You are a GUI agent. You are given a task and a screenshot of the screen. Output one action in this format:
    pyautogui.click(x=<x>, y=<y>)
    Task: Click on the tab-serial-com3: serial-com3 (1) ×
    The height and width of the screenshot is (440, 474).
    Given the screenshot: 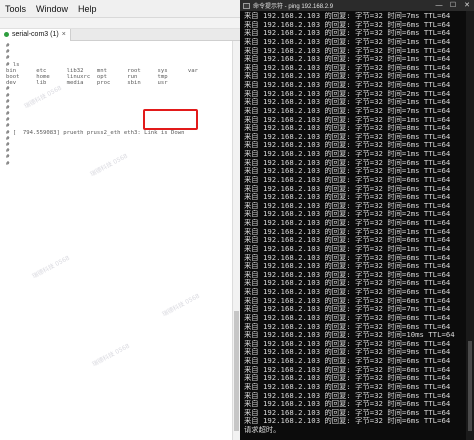 What is the action you would take?
    pyautogui.click(x=35, y=34)
    